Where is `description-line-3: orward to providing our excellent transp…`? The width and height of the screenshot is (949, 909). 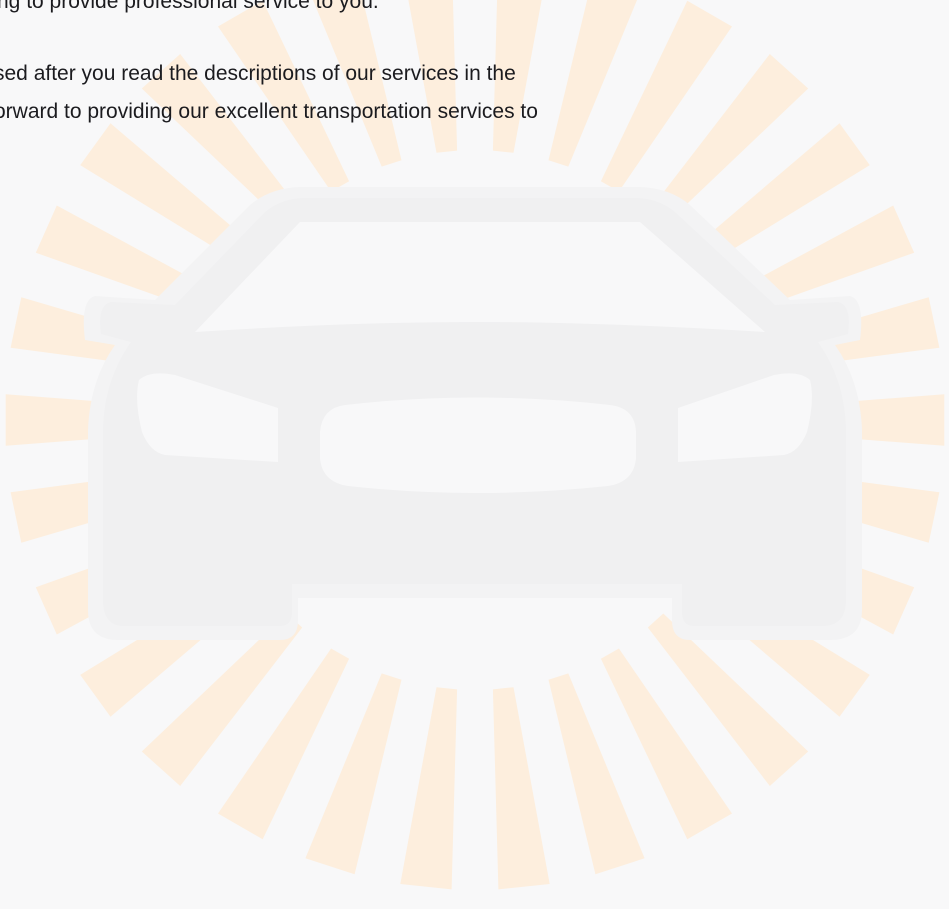
description-line-3: orward to providing our excellent transp… is located at coordinates (269, 111).